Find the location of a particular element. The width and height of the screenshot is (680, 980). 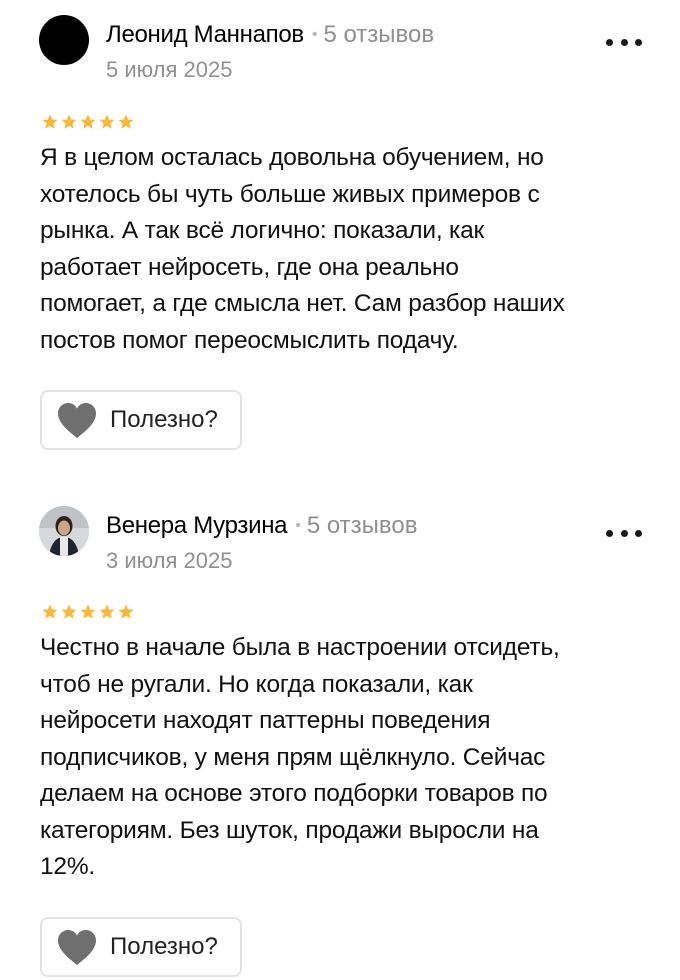

author-line: Венера Мурзина • 5 отзывов is located at coordinates (261, 527).